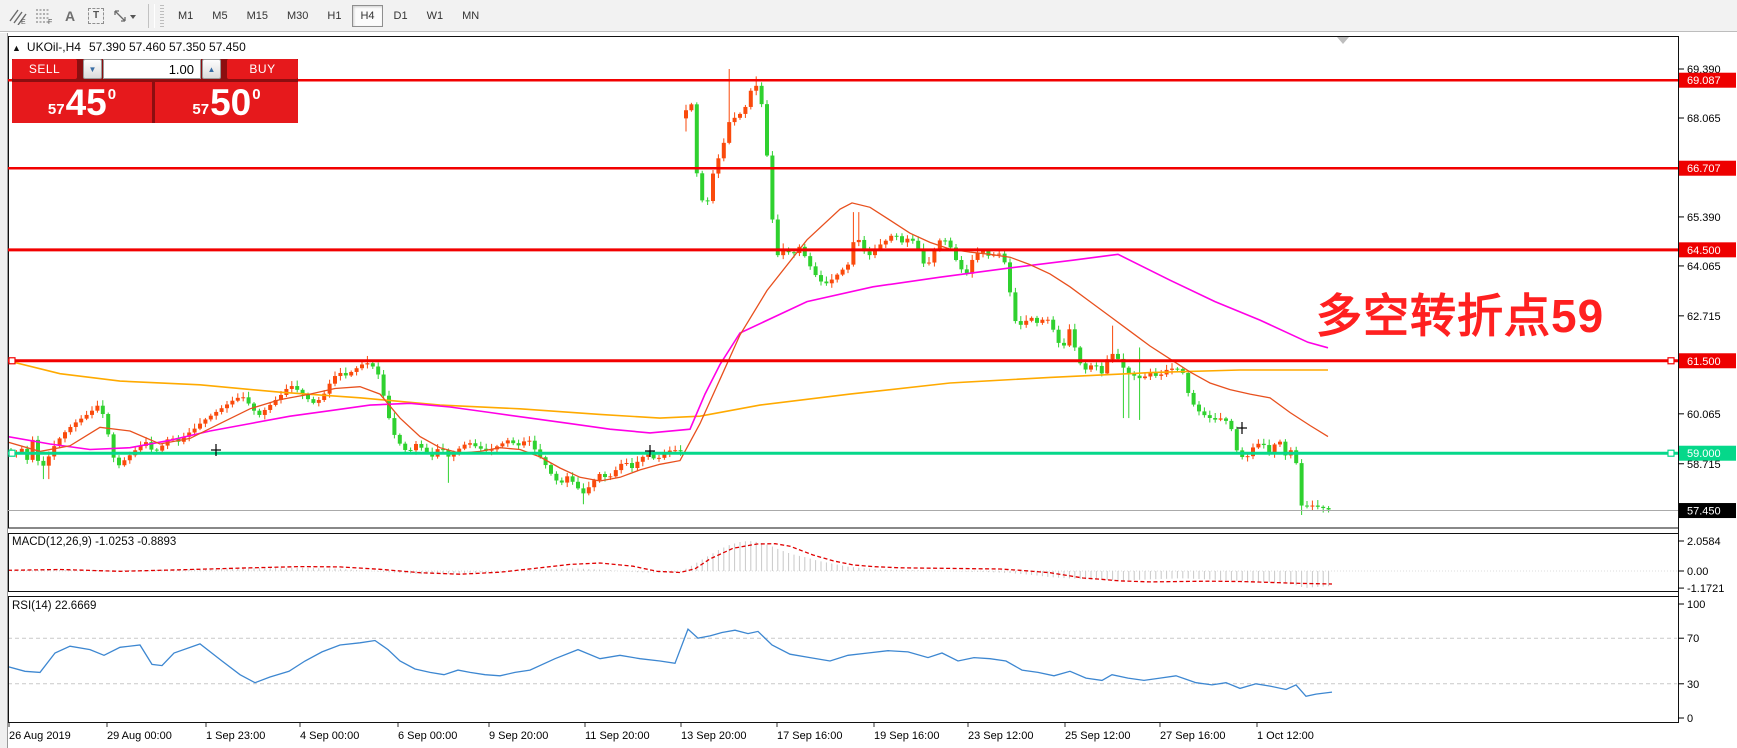 Image resolution: width=1737 pixels, height=748 pixels. Describe the element at coordinates (112, 94) in the screenshot. I see `sell-price-sup: 0` at that location.